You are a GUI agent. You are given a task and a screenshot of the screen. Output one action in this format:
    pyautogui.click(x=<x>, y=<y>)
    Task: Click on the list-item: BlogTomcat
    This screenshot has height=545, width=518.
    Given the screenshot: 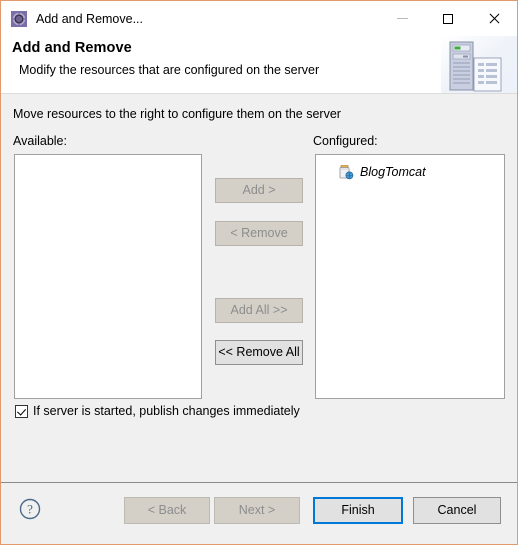 What is the action you would take?
    pyautogui.click(x=410, y=172)
    